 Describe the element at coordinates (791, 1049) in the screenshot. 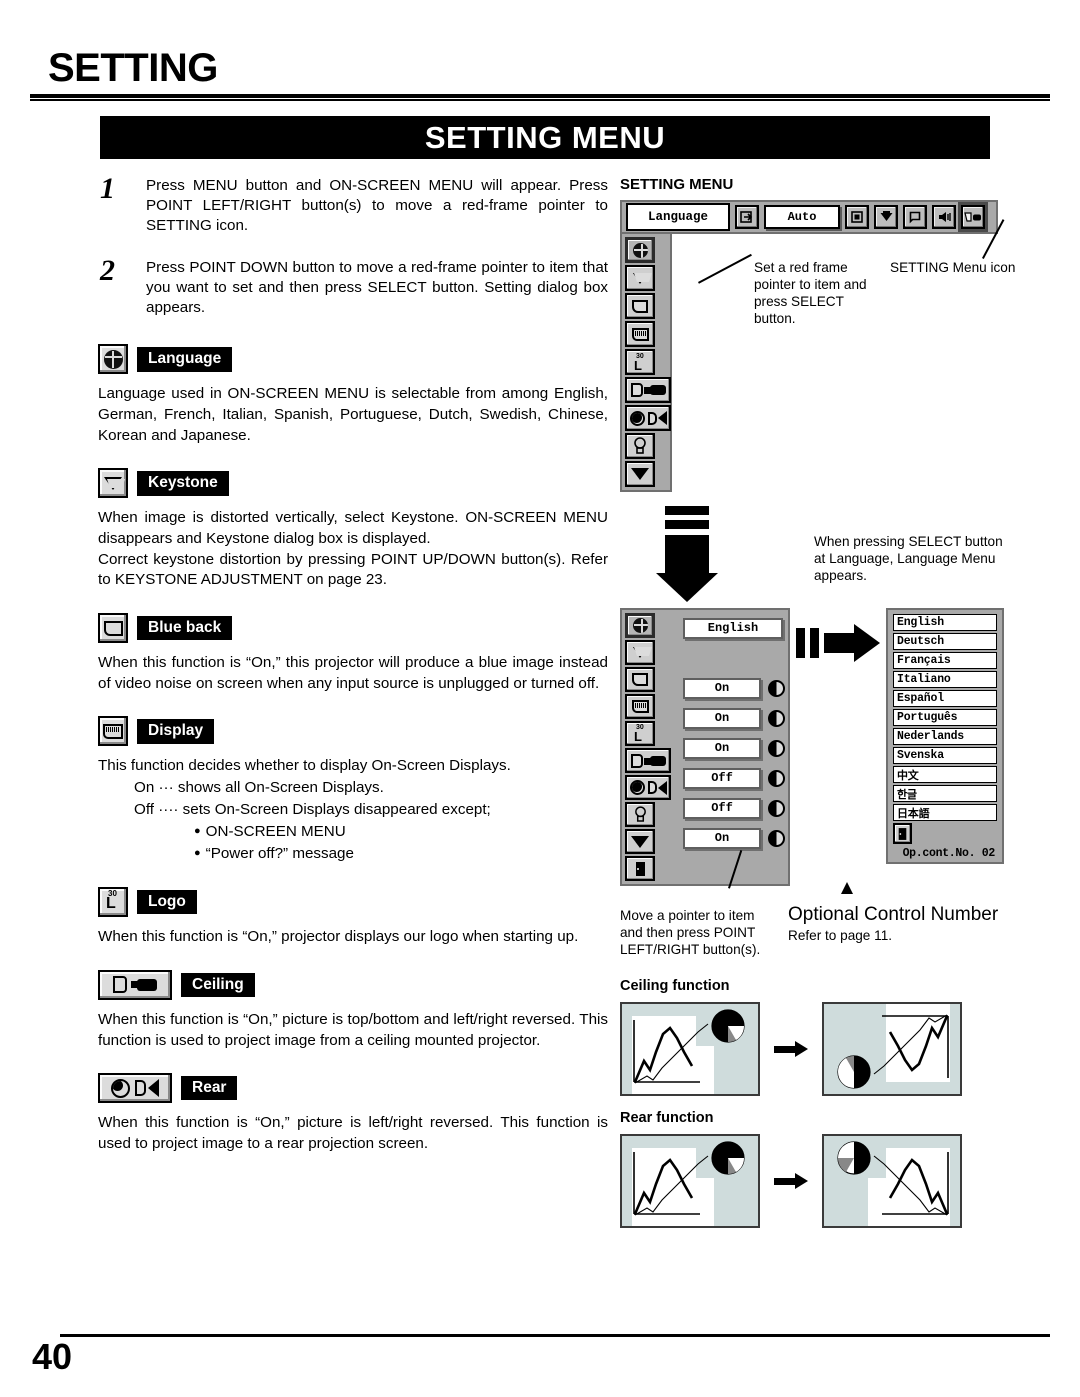

I see `transform-arrow-ceiling` at that location.